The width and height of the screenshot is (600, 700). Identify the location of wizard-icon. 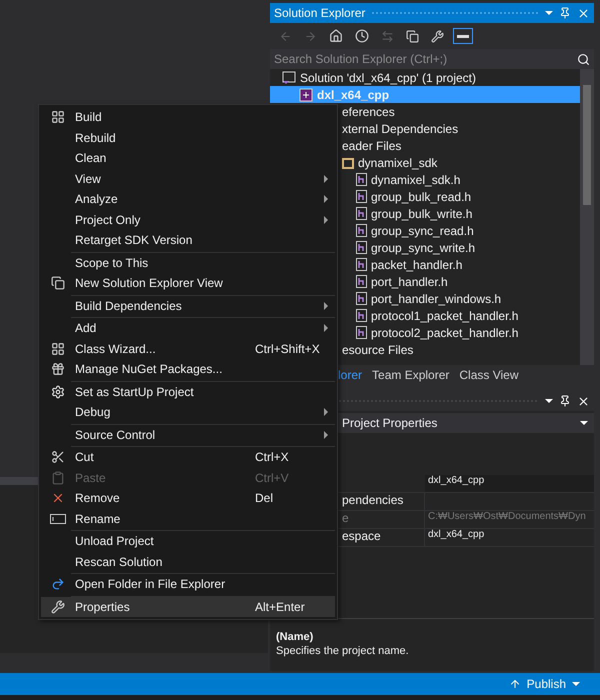
(58, 349).